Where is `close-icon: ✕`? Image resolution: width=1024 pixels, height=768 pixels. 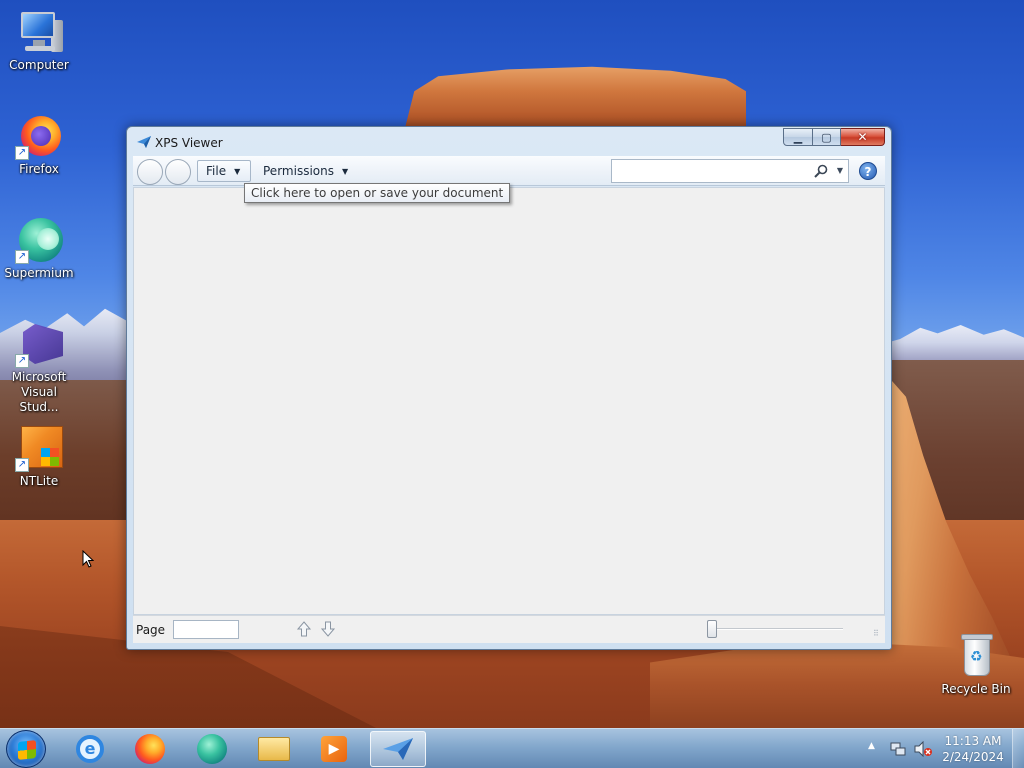
close-icon: ✕ is located at coordinates (862, 137).